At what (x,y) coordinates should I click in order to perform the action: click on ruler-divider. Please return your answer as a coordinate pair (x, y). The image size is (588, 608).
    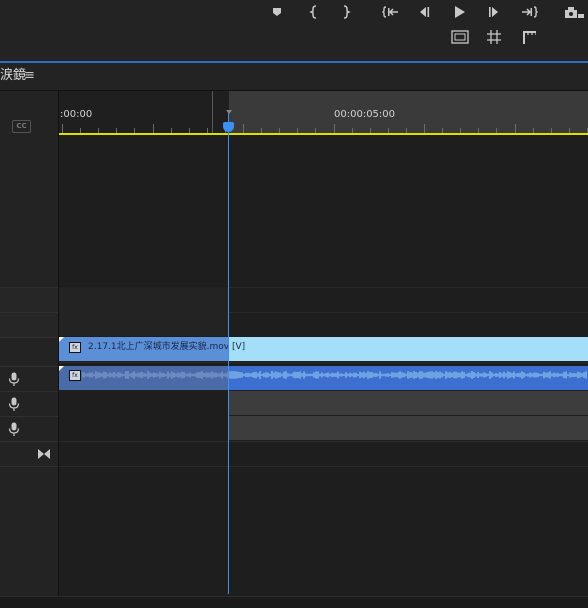
    Looking at the image, I should click on (212, 112).